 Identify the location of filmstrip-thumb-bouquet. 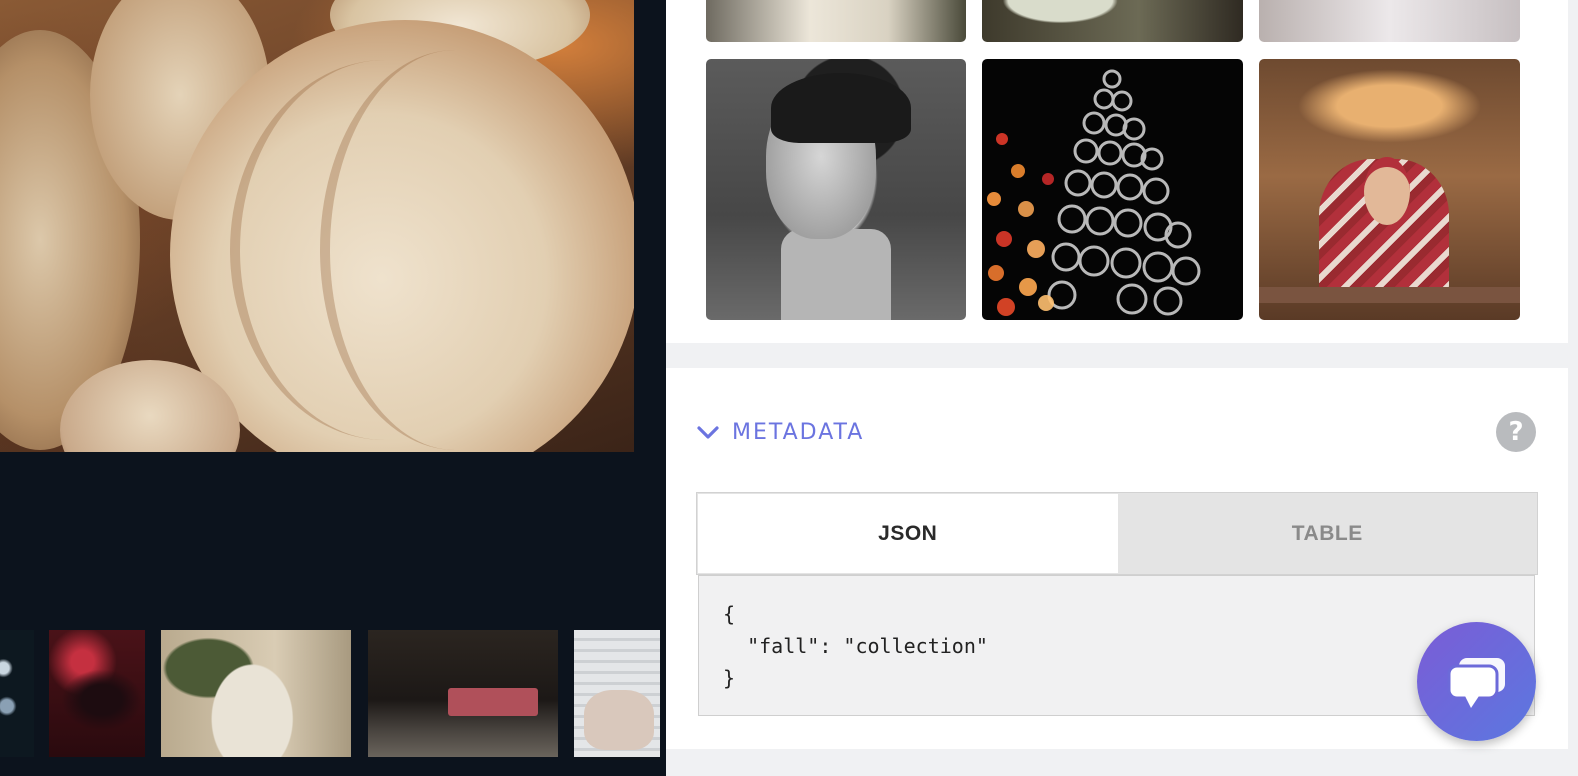
(256, 693).